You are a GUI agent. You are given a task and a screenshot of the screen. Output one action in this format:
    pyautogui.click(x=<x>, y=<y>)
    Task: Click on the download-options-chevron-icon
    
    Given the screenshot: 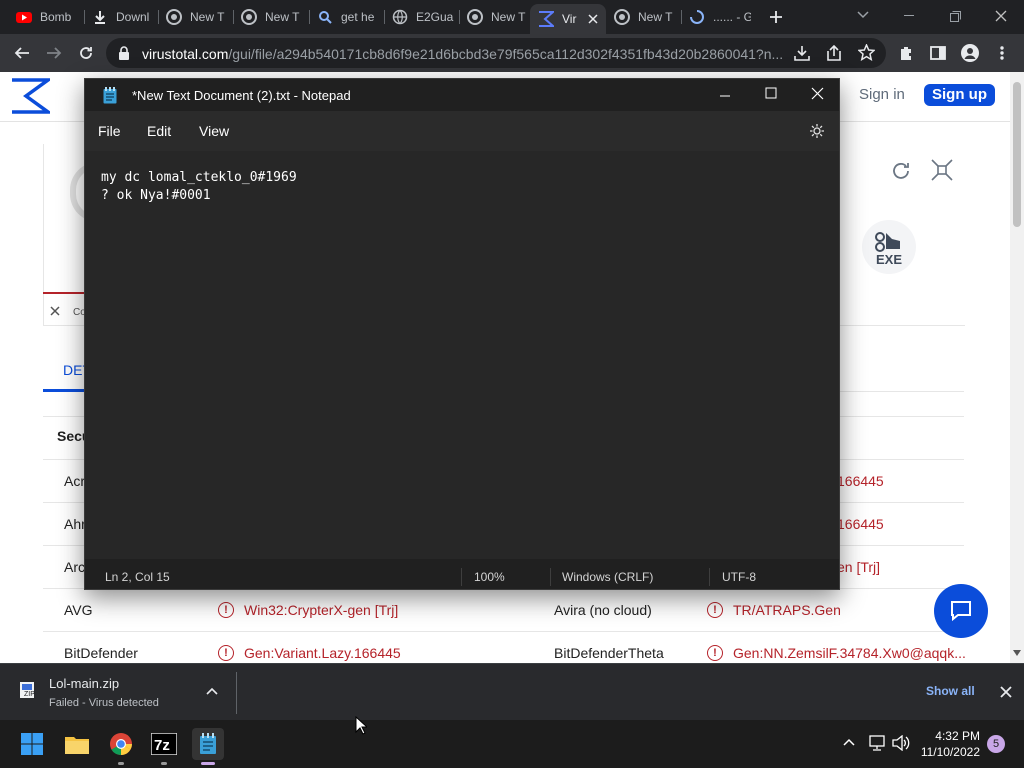 What is the action you would take?
    pyautogui.click(x=212, y=691)
    